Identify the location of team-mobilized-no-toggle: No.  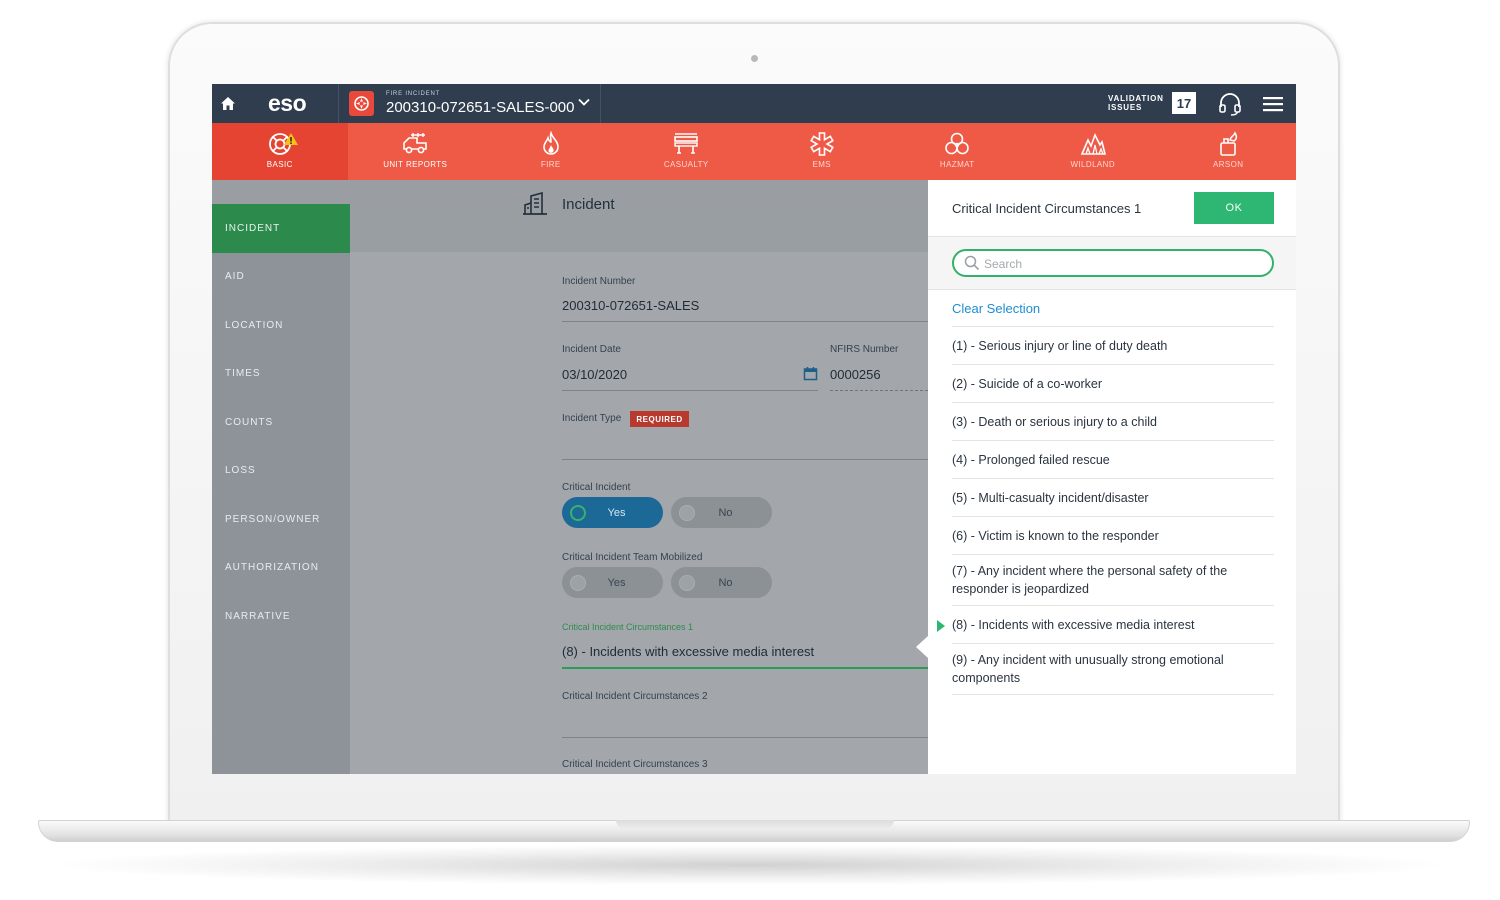
(721, 582).